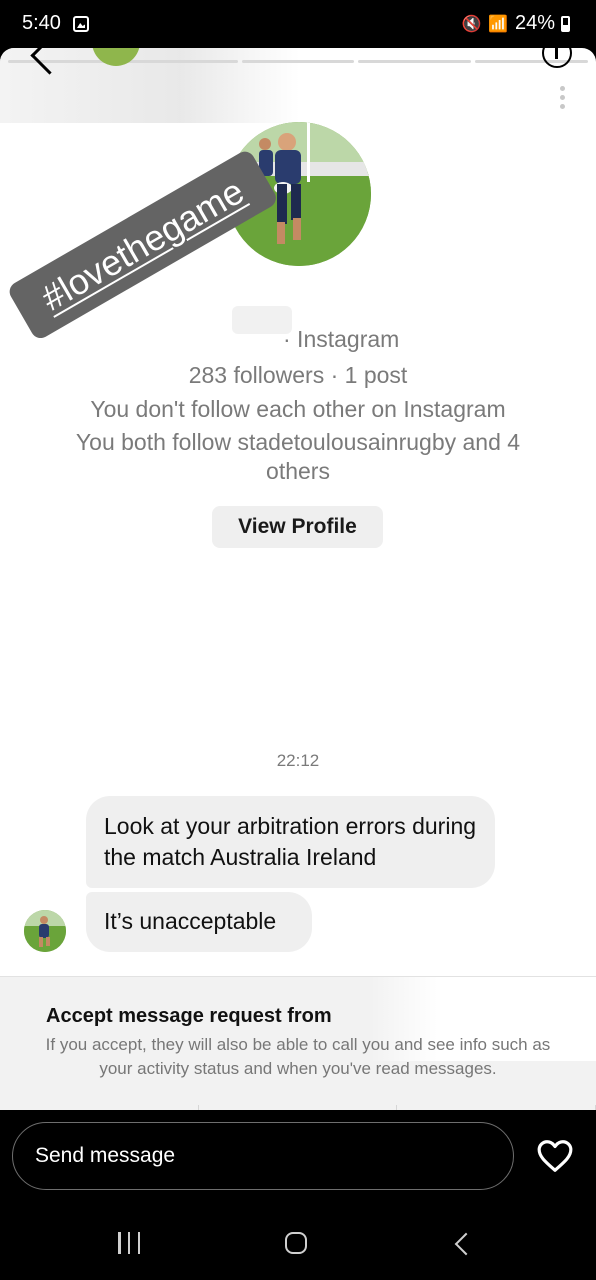 This screenshot has height=1280, width=596. I want to click on connectivity-icons: 🔇 📶, so click(485, 24).